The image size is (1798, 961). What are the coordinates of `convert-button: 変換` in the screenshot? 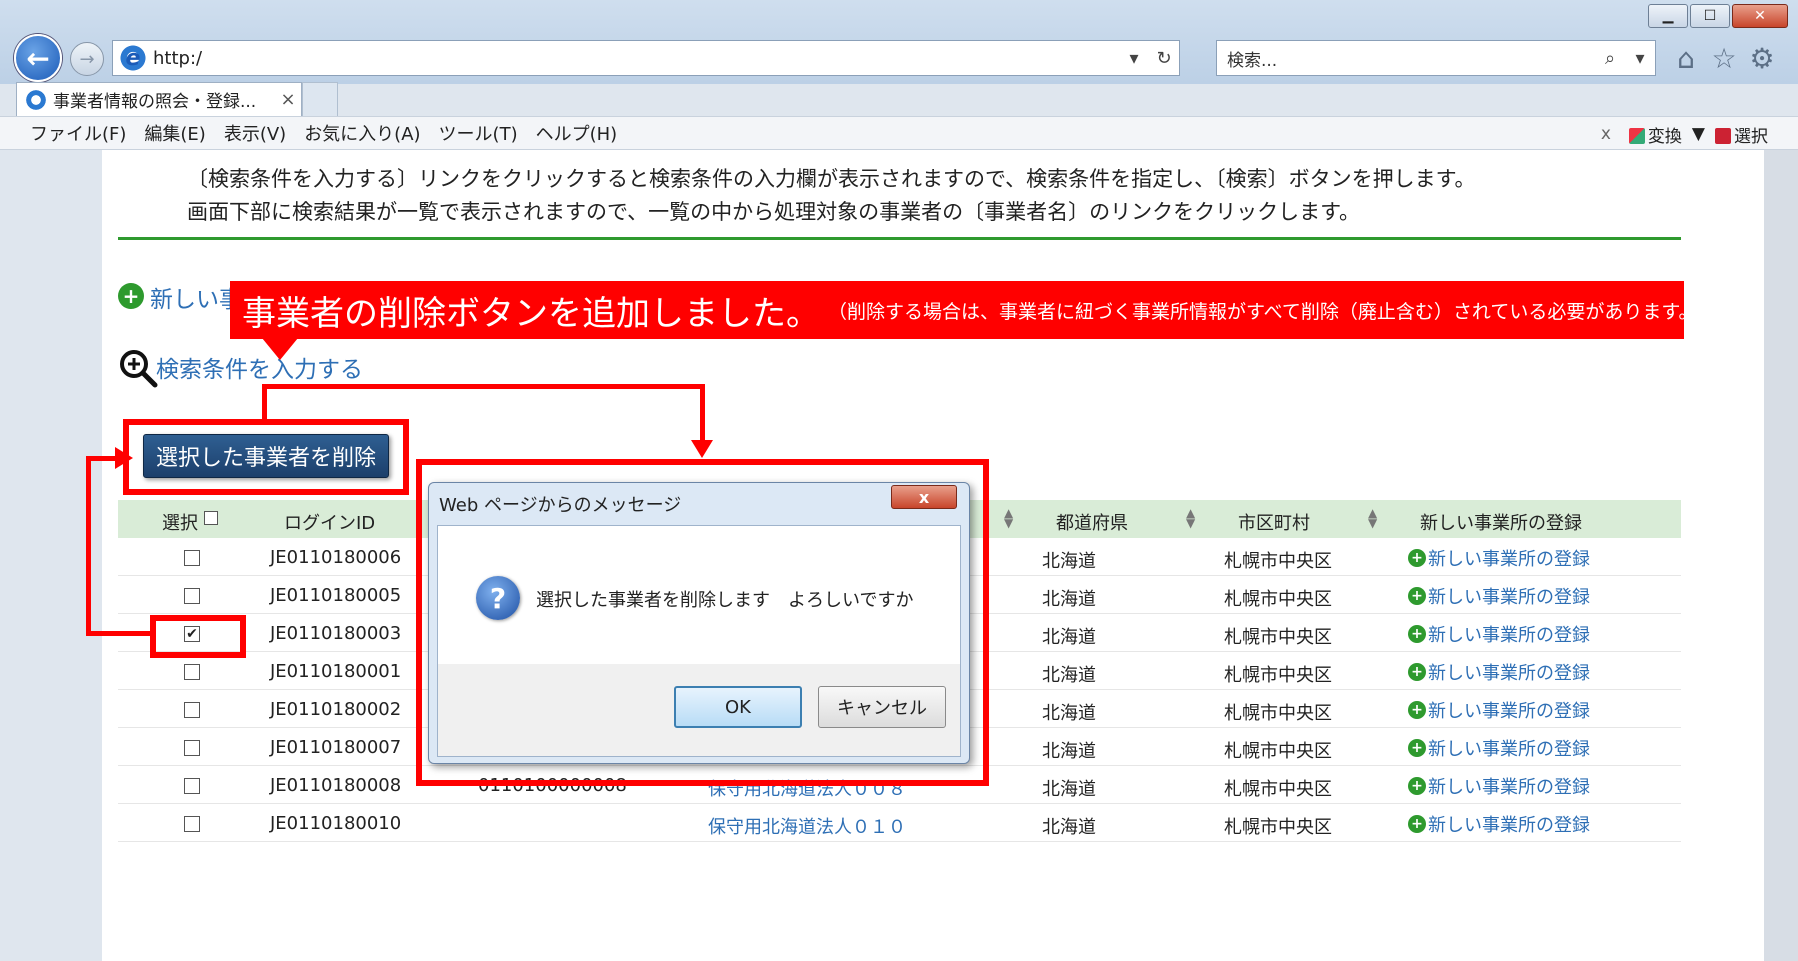 It's located at (1655, 134).